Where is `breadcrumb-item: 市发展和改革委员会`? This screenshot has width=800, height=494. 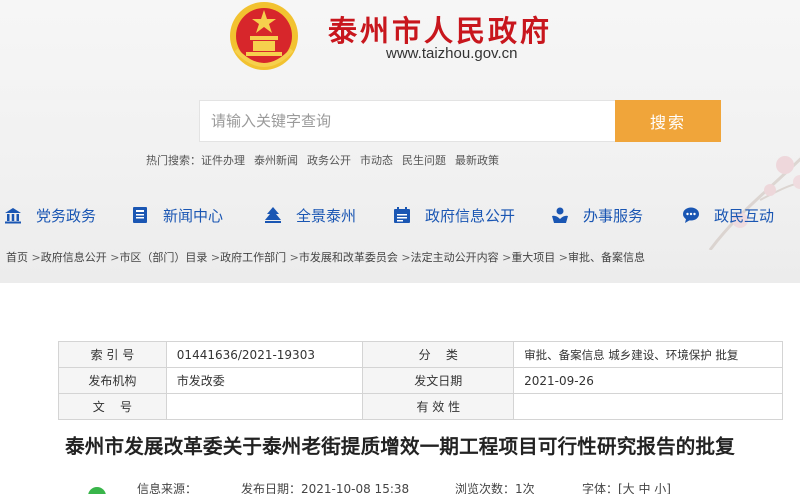
breadcrumb-item: 市发展和改革委员会 is located at coordinates (348, 257).